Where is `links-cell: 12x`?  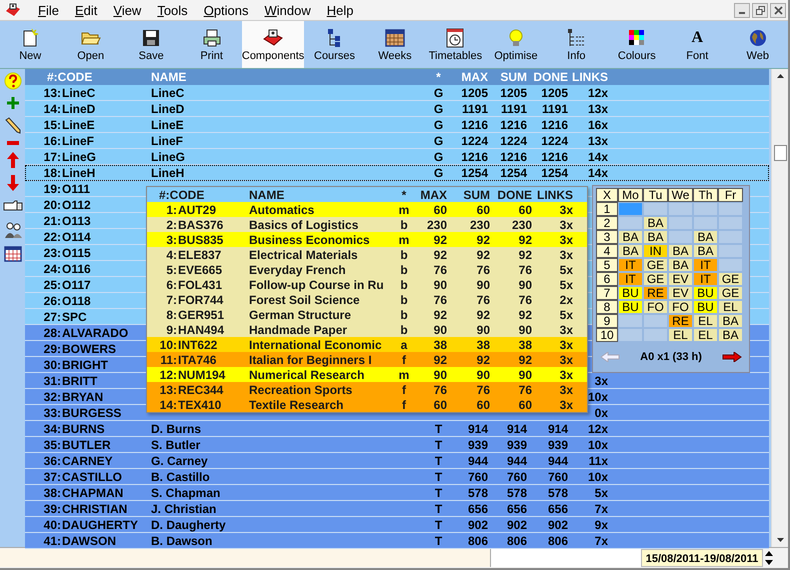 links-cell: 12x is located at coordinates (598, 93).